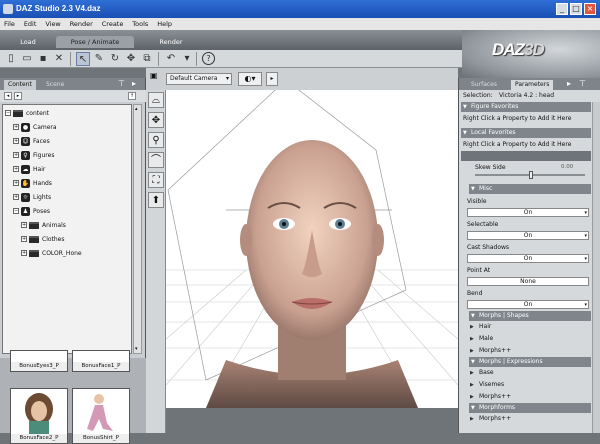 Image resolution: width=600 pixels, height=444 pixels. What do you see at coordinates (131, 59) in the screenshot?
I see `translate-tool-icon: ✥` at bounding box center [131, 59].